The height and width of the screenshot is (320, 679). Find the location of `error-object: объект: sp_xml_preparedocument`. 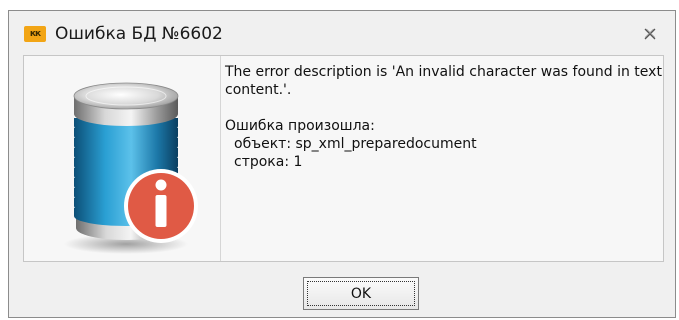

error-object: объект: sp_xml_preparedocument is located at coordinates (355, 144).